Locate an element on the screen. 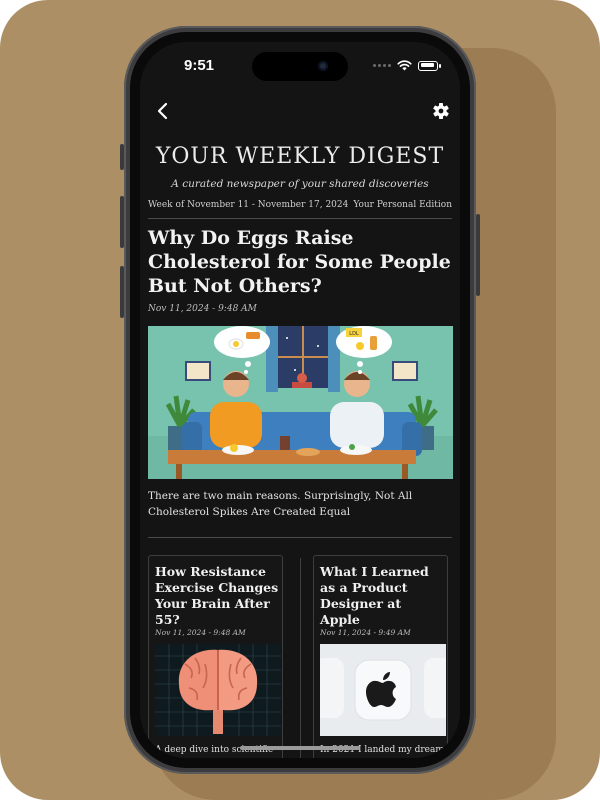  article-card-date: Nov 11, 2024 - 9:49 AM is located at coordinates (365, 632).